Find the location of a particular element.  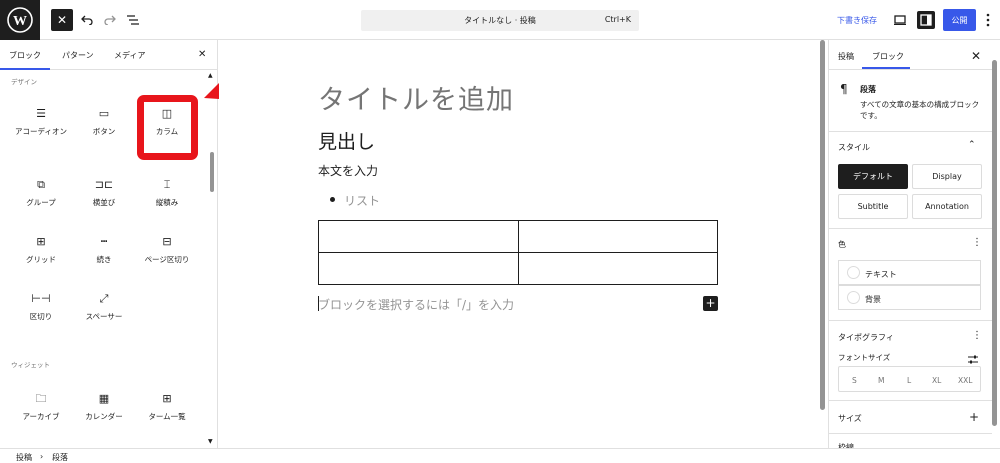

undo-icon is located at coordinates (87, 20).